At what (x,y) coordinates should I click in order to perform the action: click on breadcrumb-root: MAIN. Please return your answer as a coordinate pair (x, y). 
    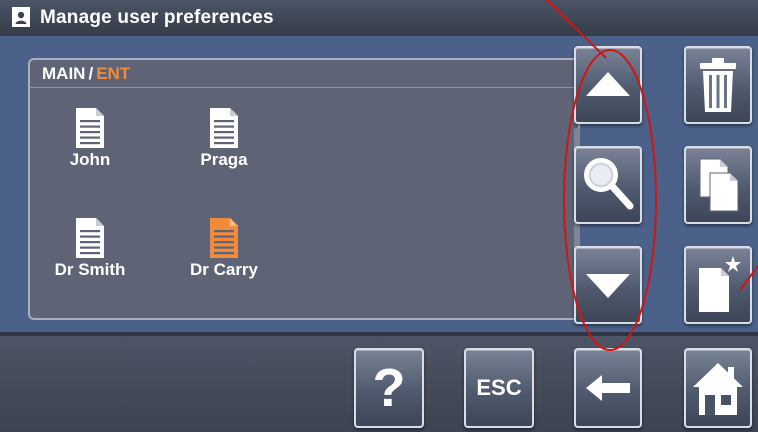
    Looking at the image, I should click on (63, 73).